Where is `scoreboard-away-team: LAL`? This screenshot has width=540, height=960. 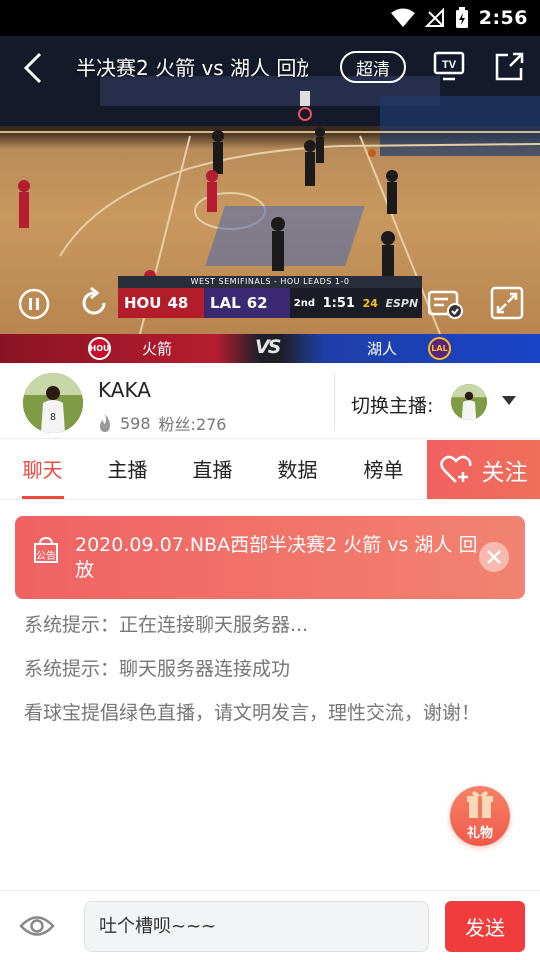
scoreboard-away-team: LAL is located at coordinates (225, 303).